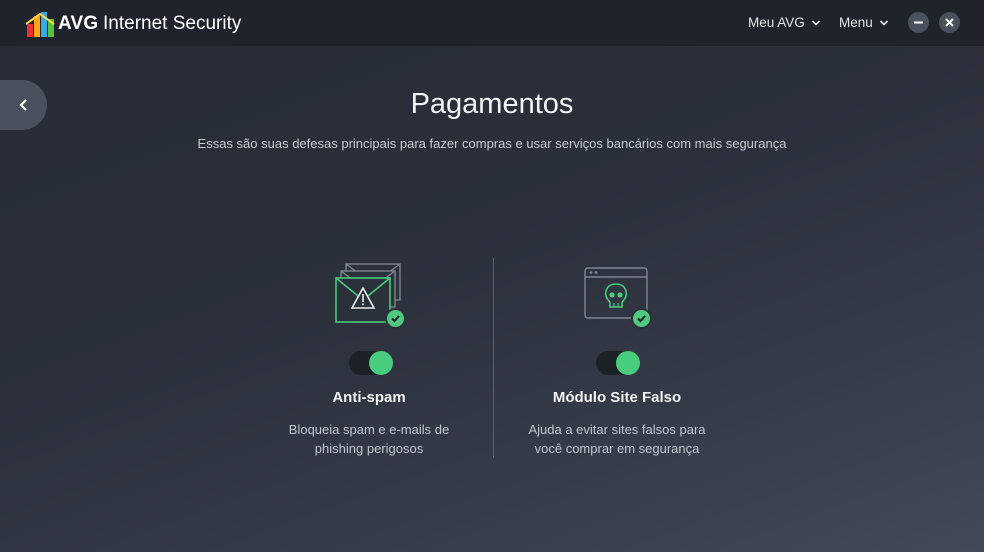  I want to click on minimize-icon, so click(918, 22).